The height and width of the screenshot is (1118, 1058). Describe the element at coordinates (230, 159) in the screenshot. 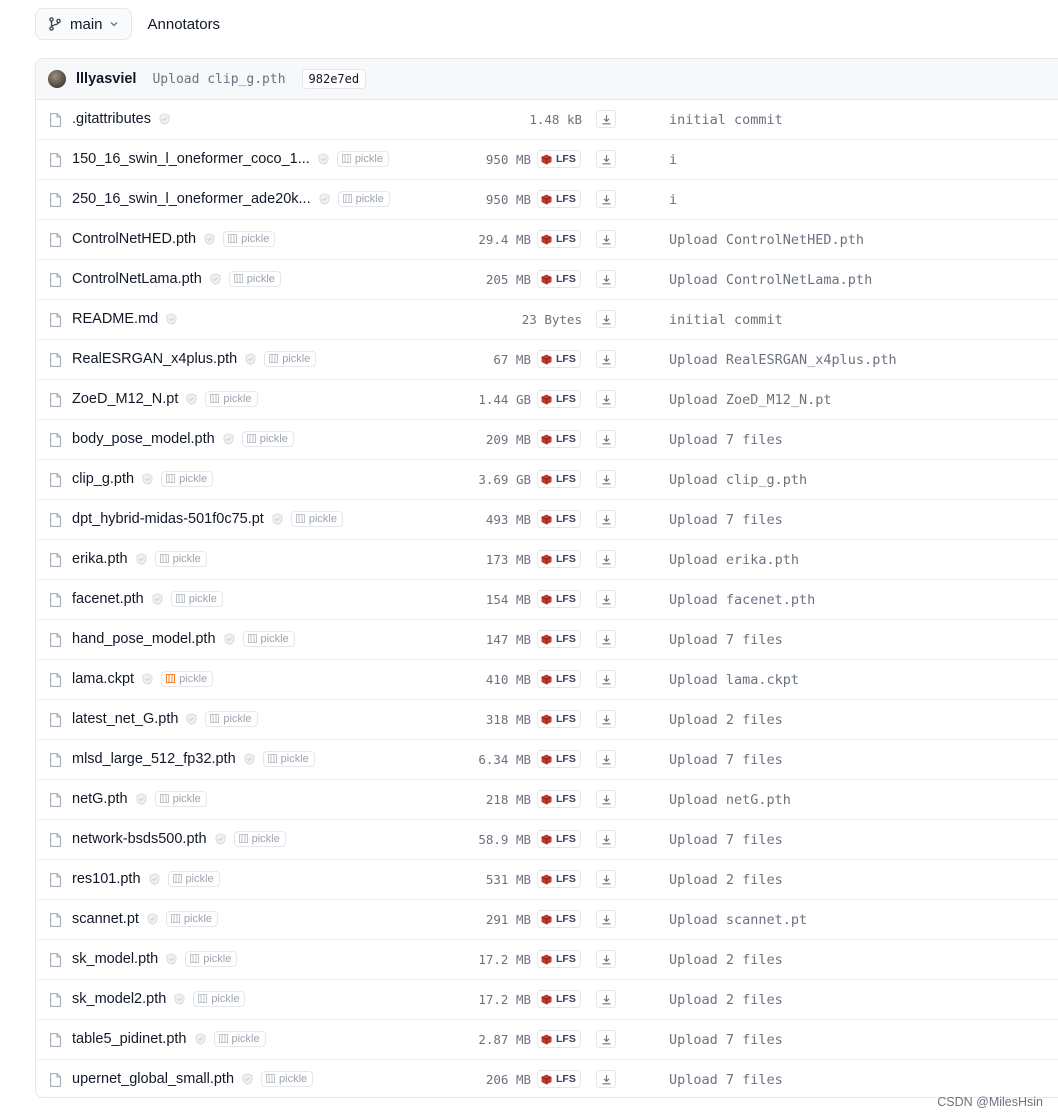

I see `file-name-link: 150_16_swin_l_oneformer_coco_1... pickle` at that location.